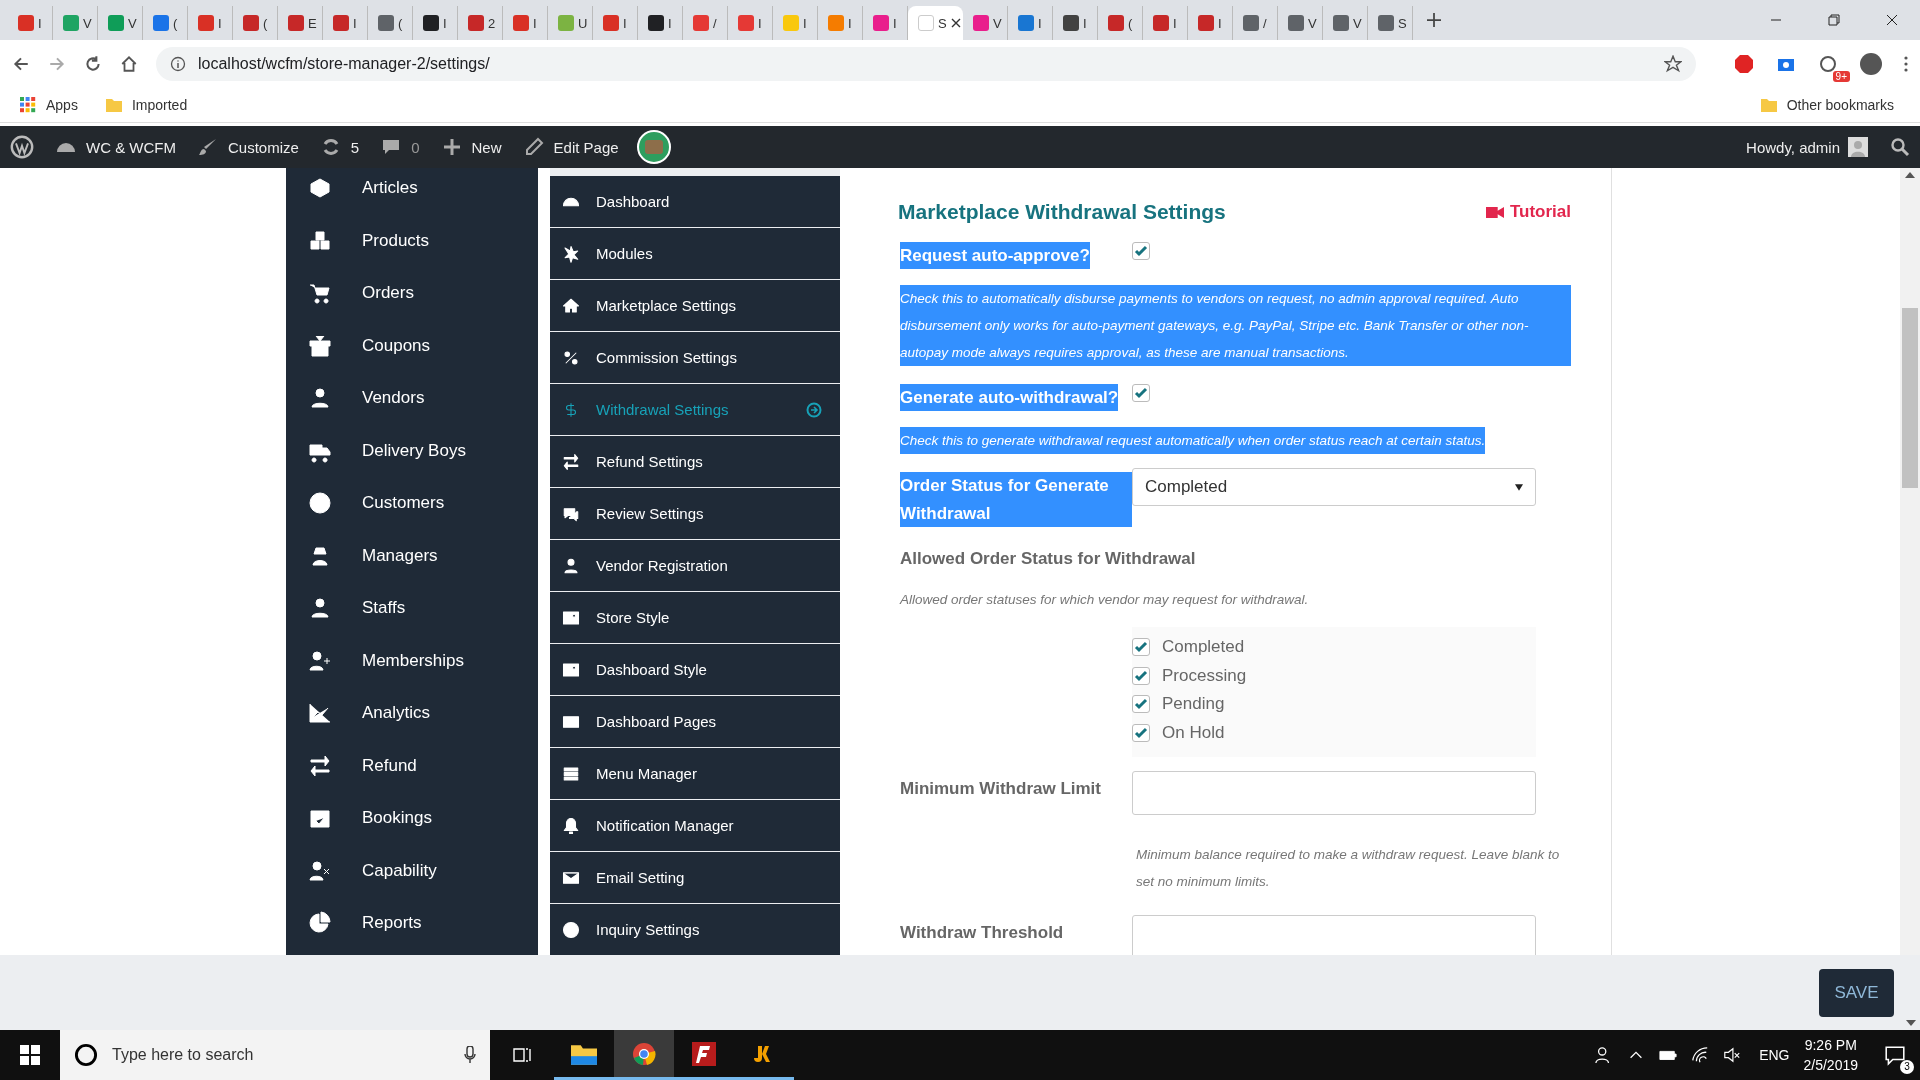  I want to click on scrollbar, so click(1910, 561).